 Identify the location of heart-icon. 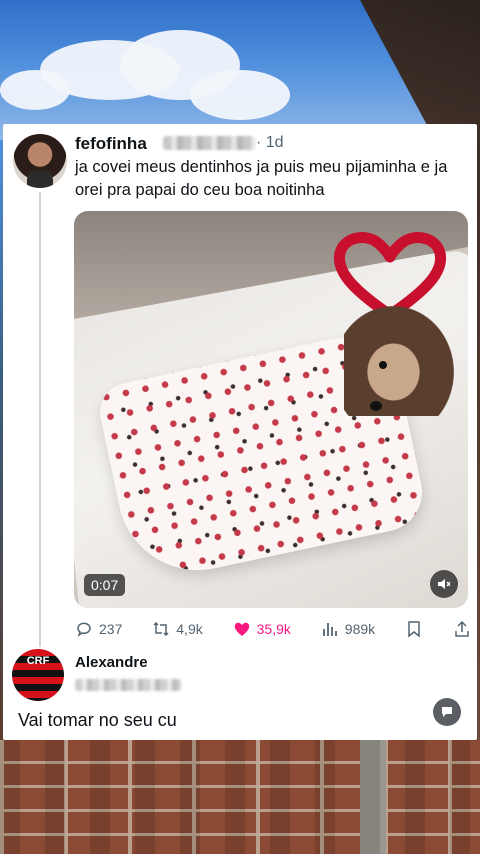
(241, 629).